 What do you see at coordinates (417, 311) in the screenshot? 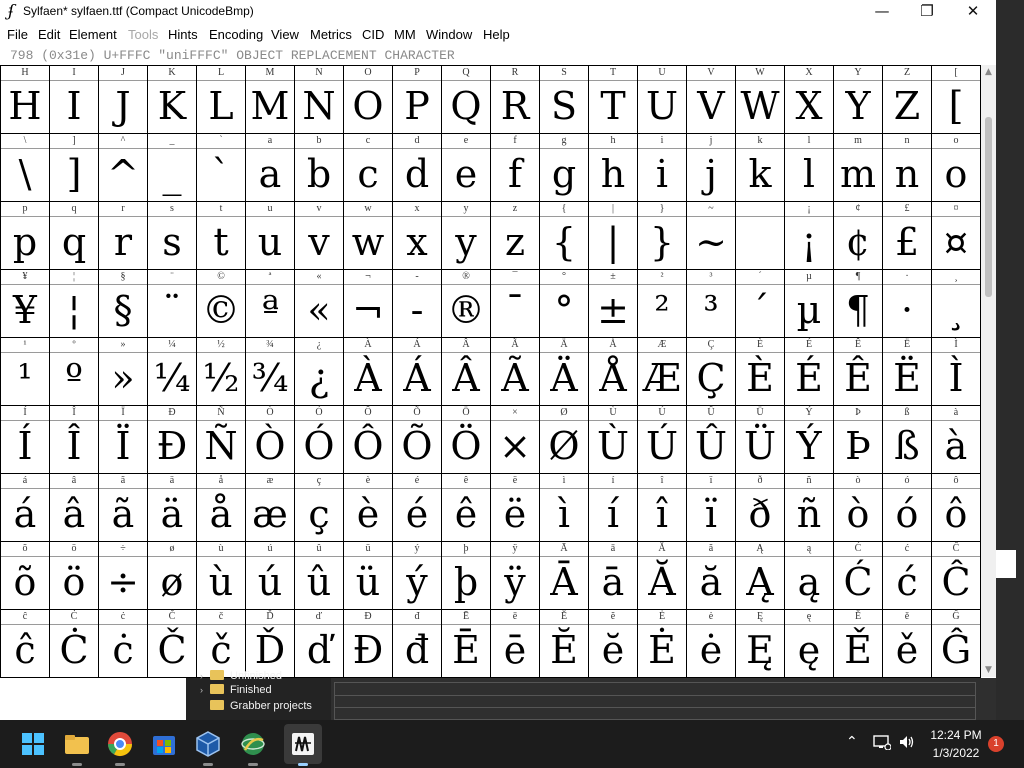
I see `glyph-cell: -` at bounding box center [417, 311].